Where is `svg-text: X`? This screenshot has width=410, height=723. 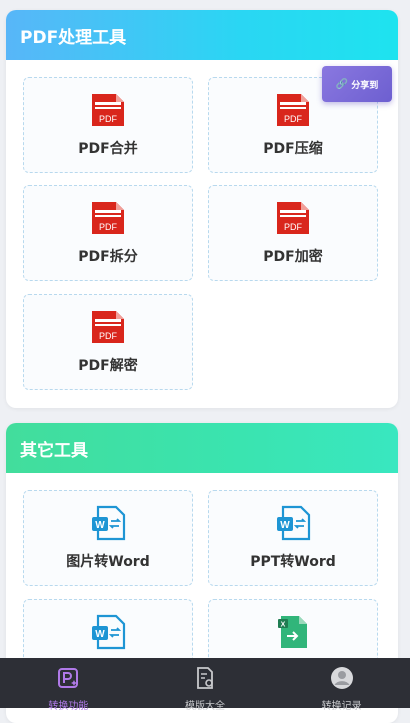
svg-text: X is located at coordinates (283, 625).